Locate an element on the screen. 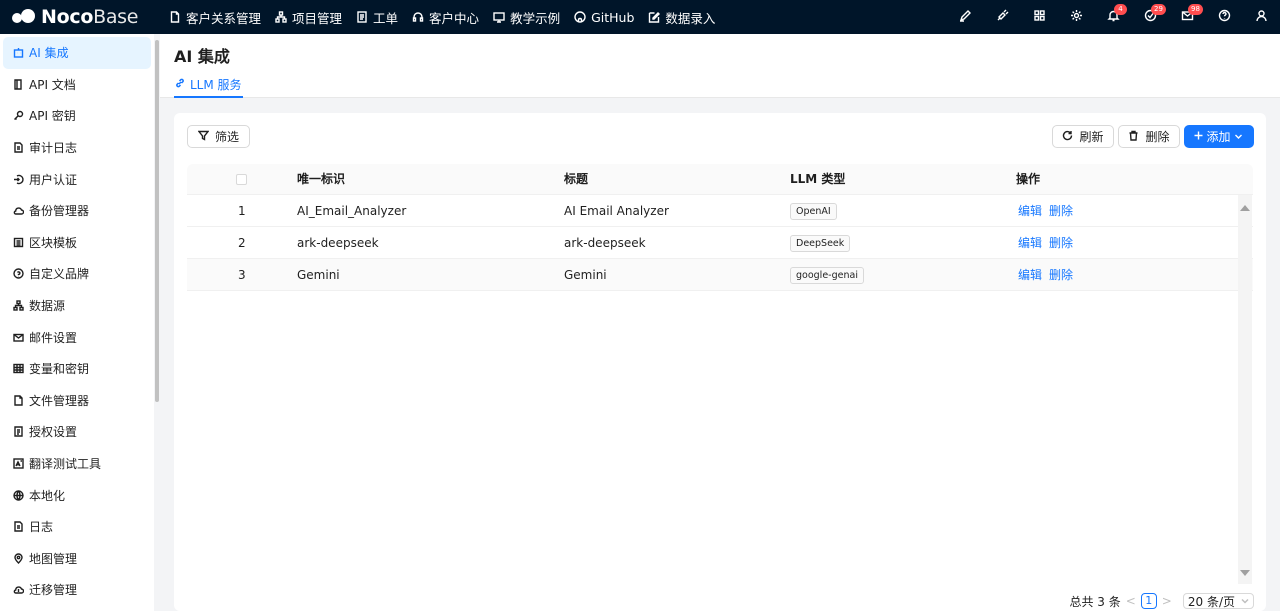 The height and width of the screenshot is (611, 1280). column-header-llm-type: LLM 类型 is located at coordinates (817, 179).